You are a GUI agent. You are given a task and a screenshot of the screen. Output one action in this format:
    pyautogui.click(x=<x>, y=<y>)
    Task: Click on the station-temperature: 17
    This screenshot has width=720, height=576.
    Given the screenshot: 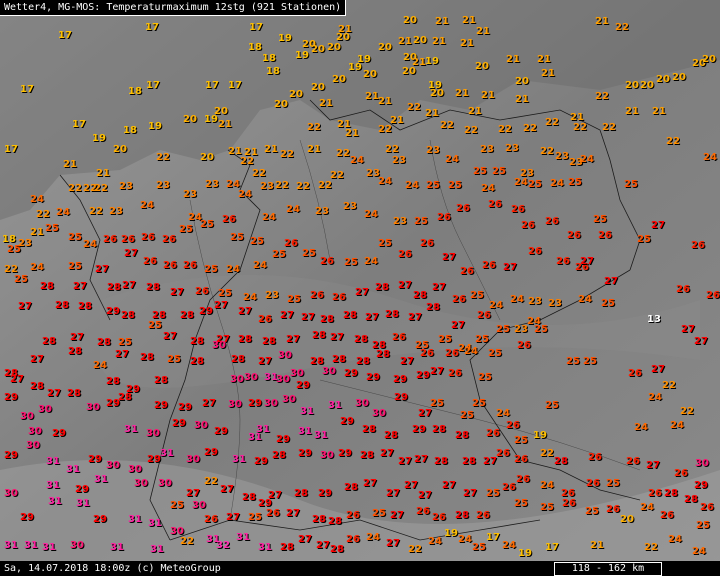 What is the action you would take?
    pyautogui.click(x=153, y=85)
    